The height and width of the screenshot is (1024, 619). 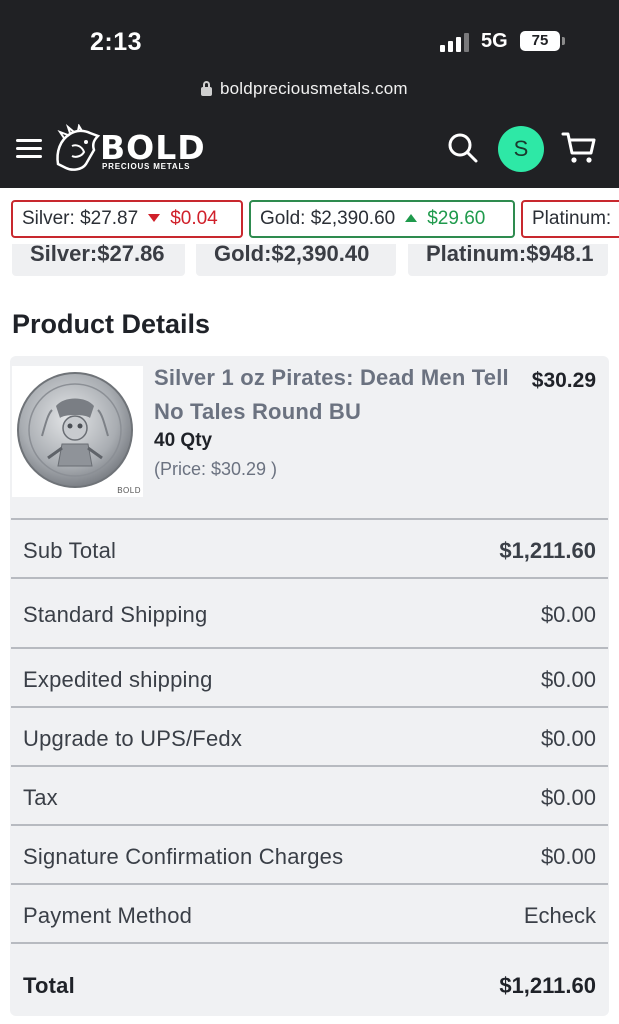 I want to click on summary-row-signature: Signature Confirmation Charges $0.00, so click(x=309, y=854).